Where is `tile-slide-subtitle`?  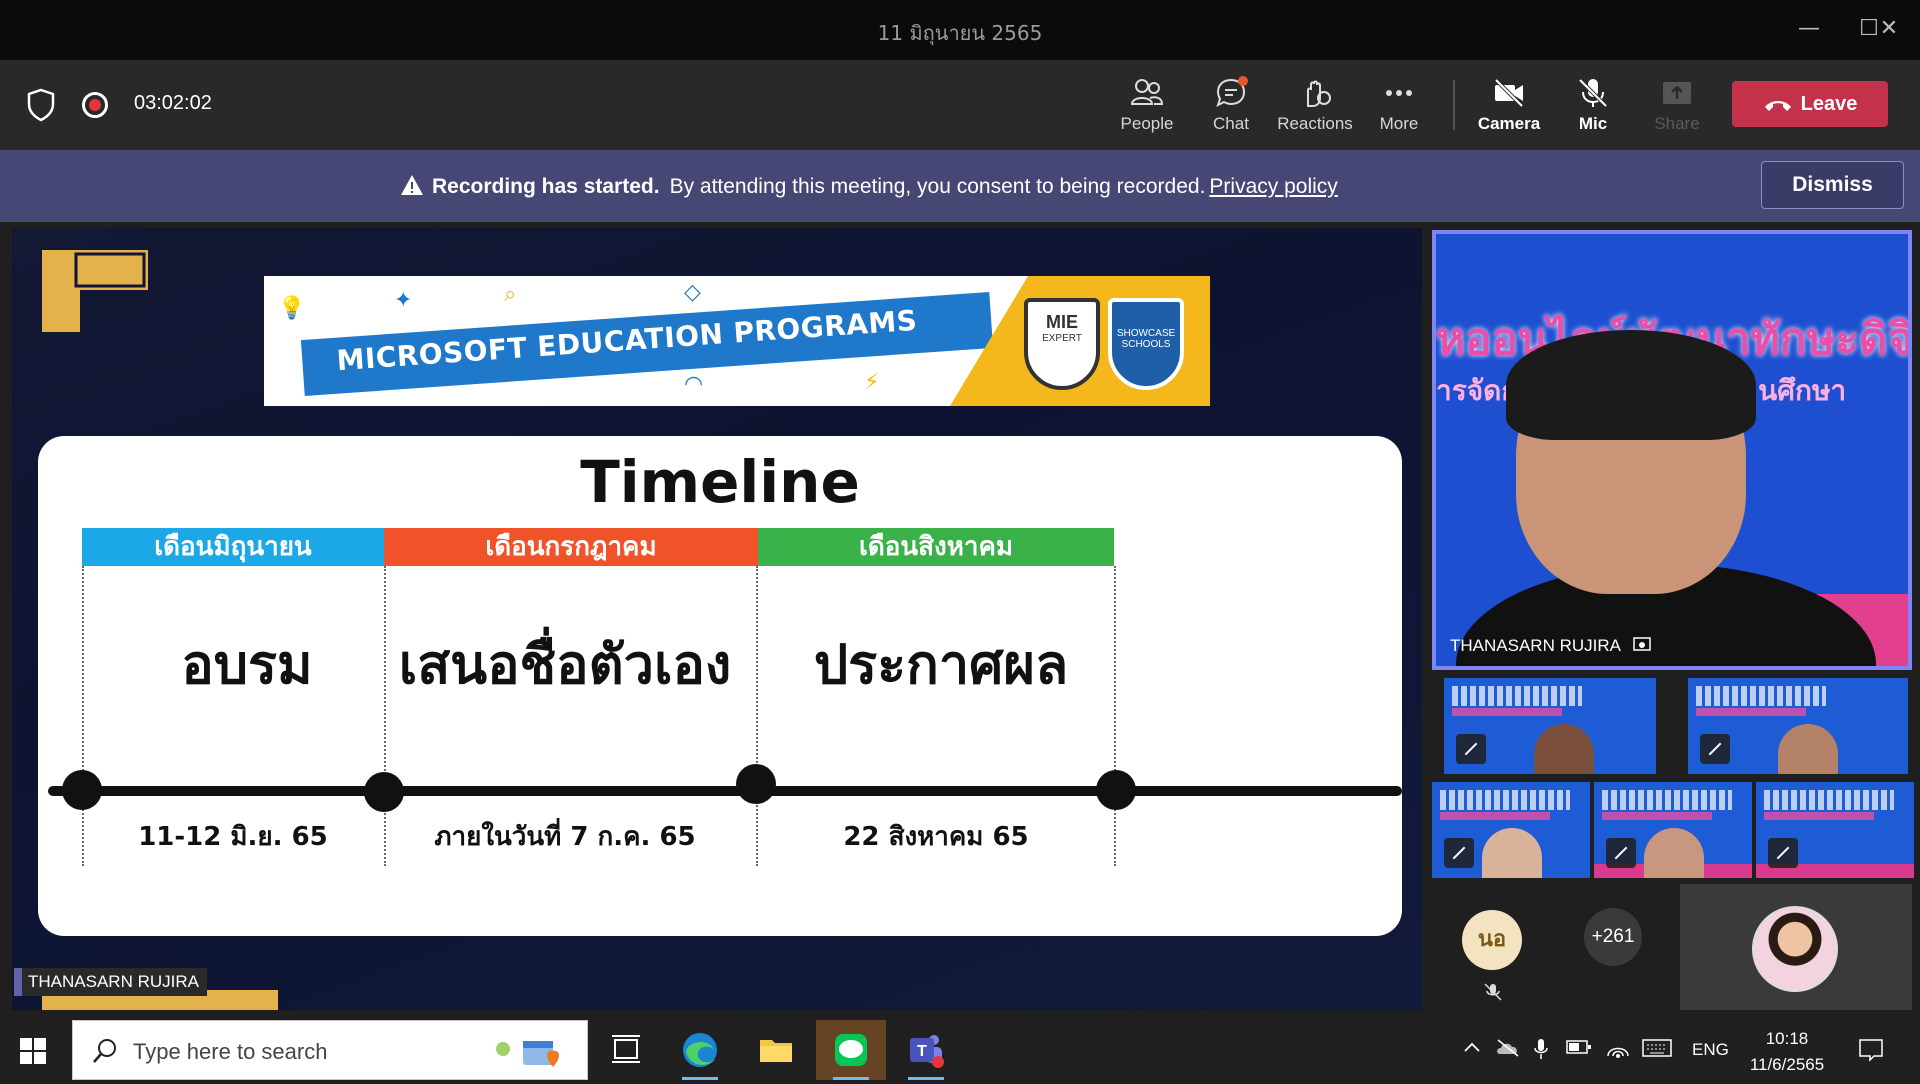
tile-slide-subtitle is located at coordinates (1495, 816).